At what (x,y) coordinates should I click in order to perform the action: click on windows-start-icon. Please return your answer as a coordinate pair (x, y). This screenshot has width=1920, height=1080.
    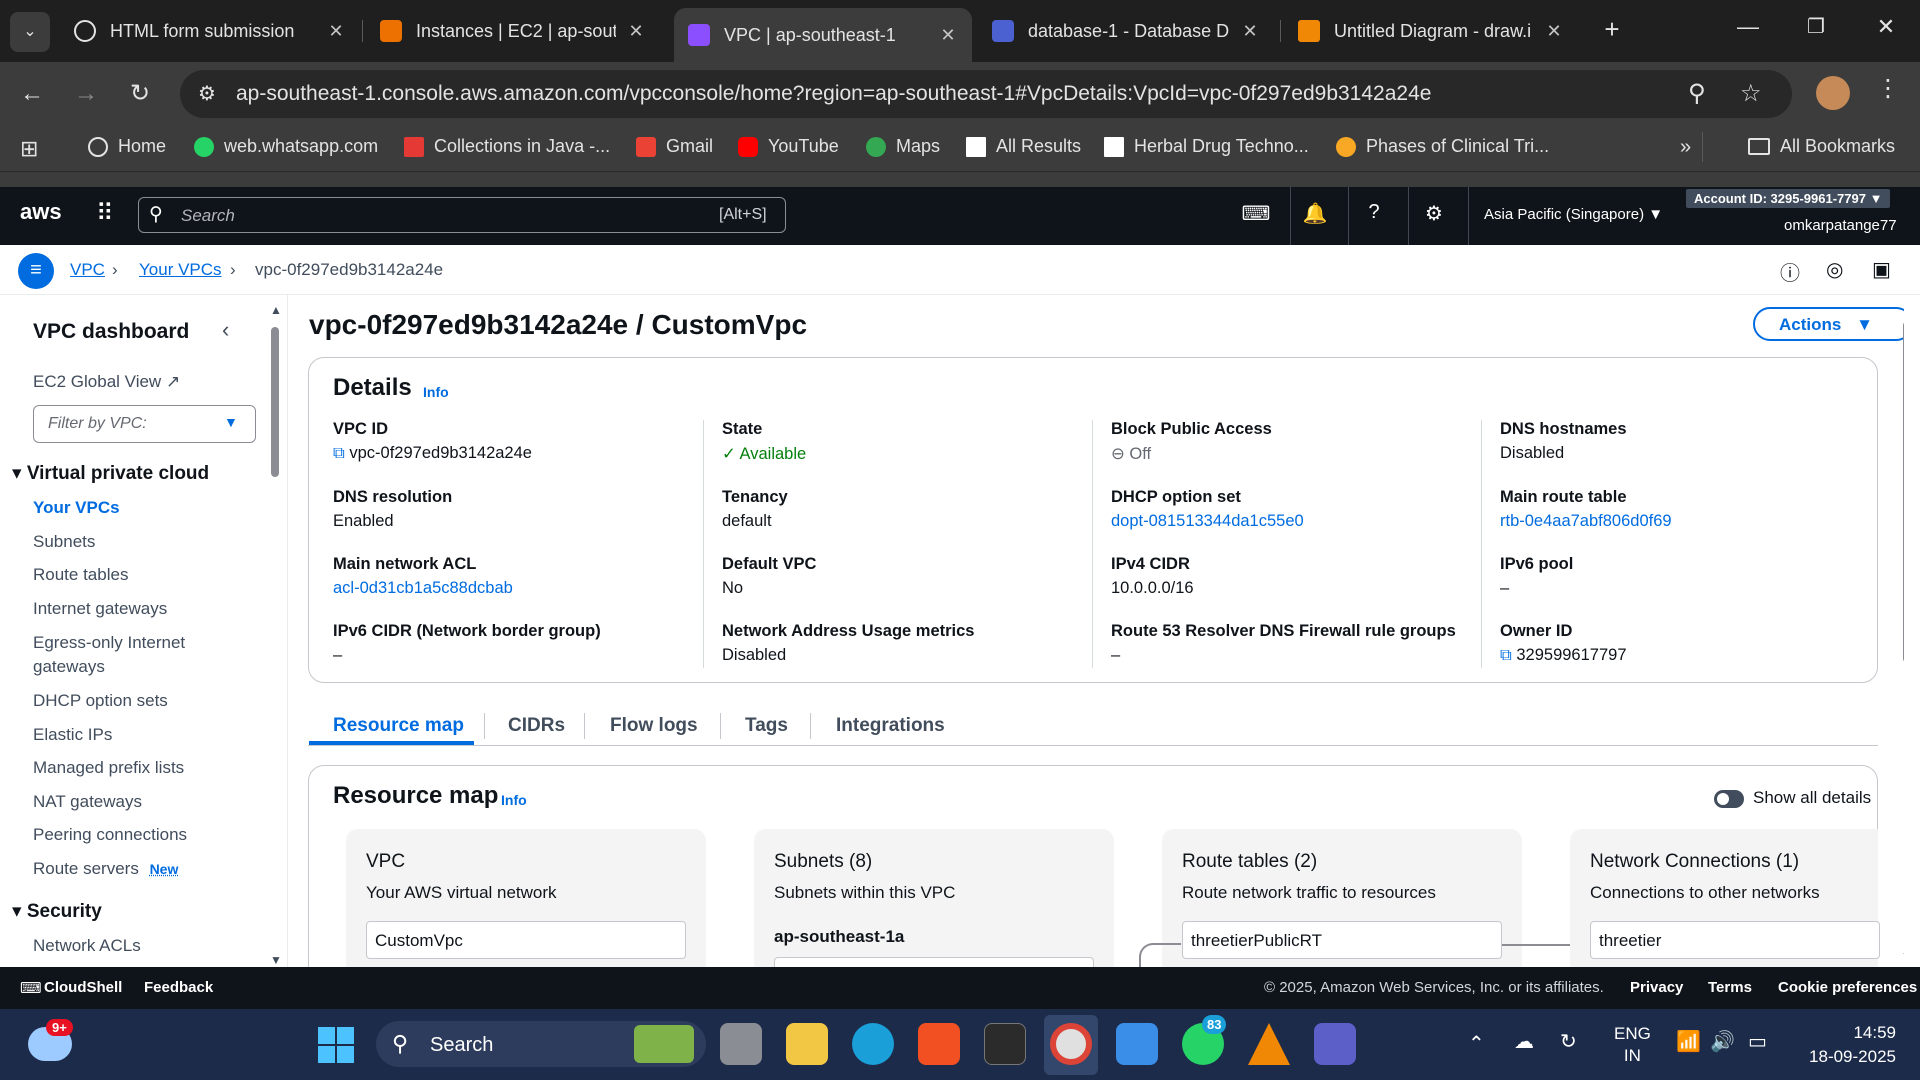
    Looking at the image, I should click on (336, 1045).